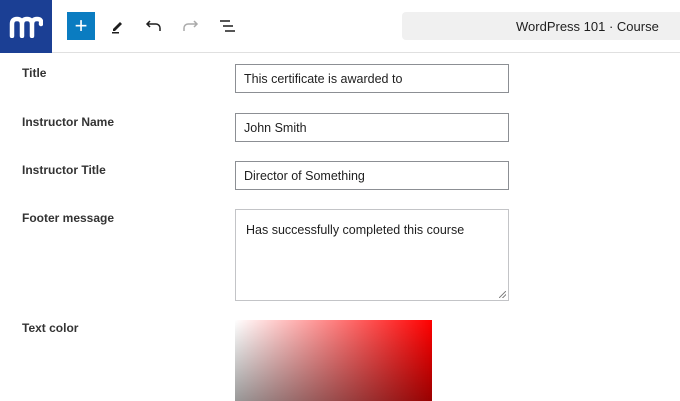  I want to click on redo-button, so click(190, 26).